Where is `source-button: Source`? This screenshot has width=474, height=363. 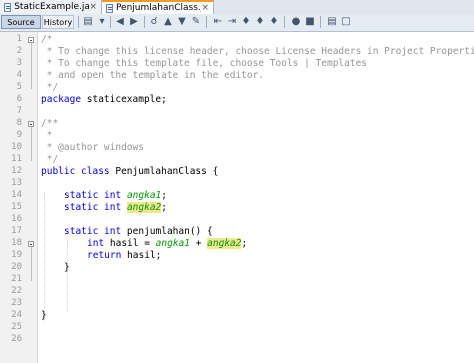 source-button: Source is located at coordinates (21, 22).